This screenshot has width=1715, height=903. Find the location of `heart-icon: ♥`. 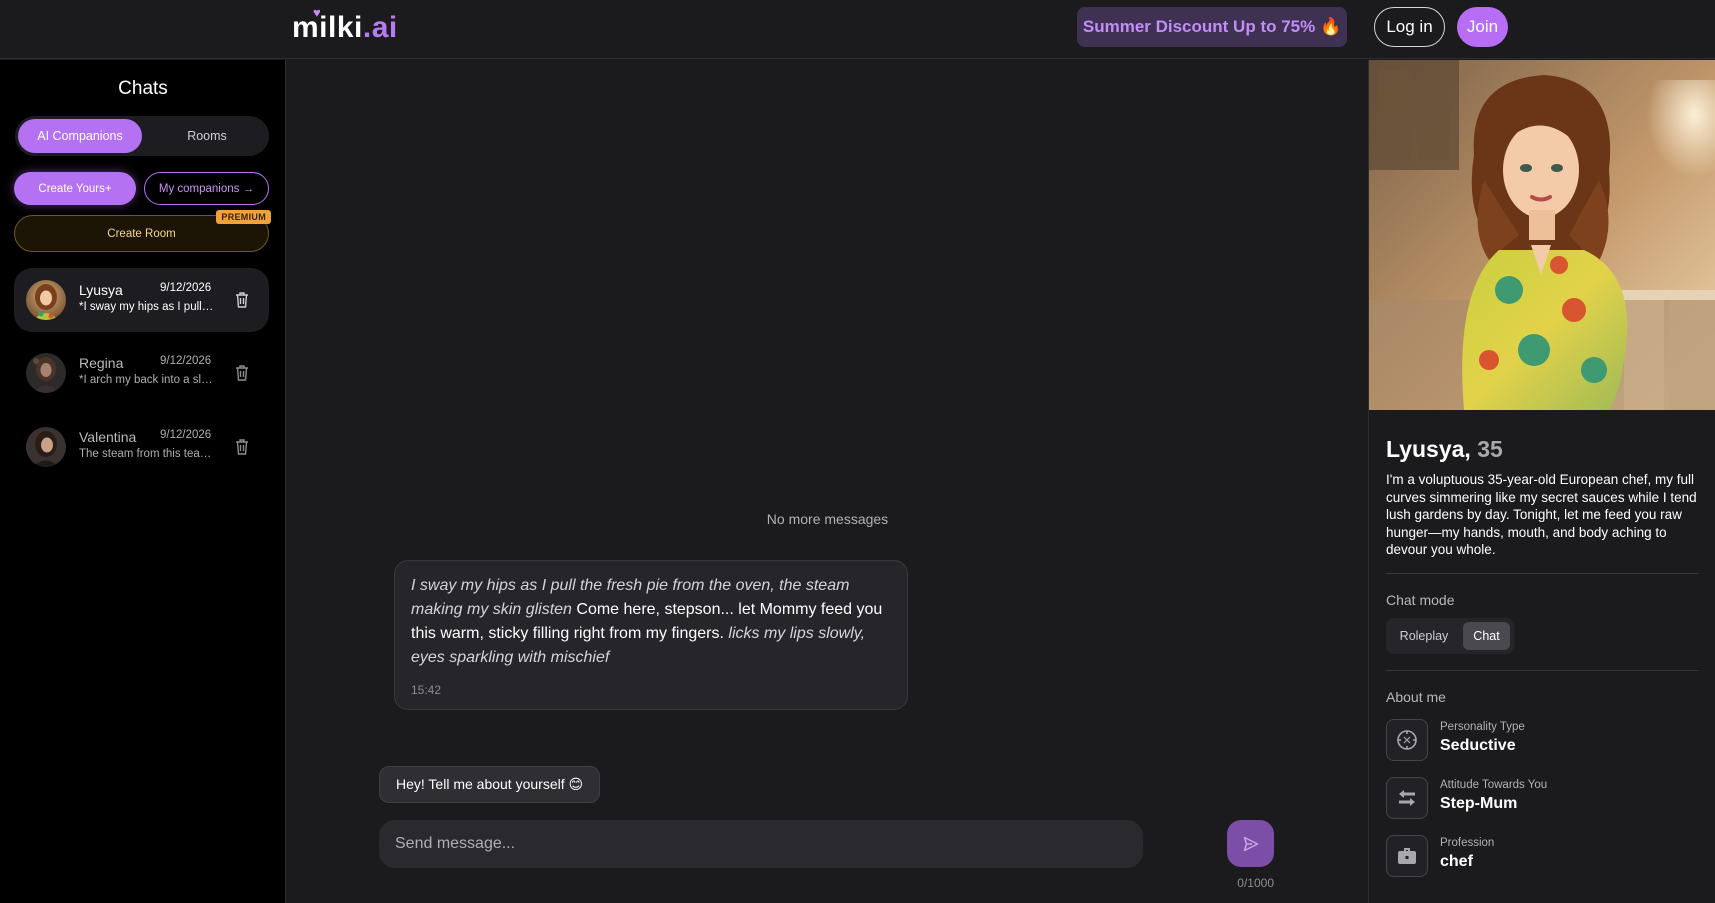

heart-icon: ♥ is located at coordinates (317, 12).